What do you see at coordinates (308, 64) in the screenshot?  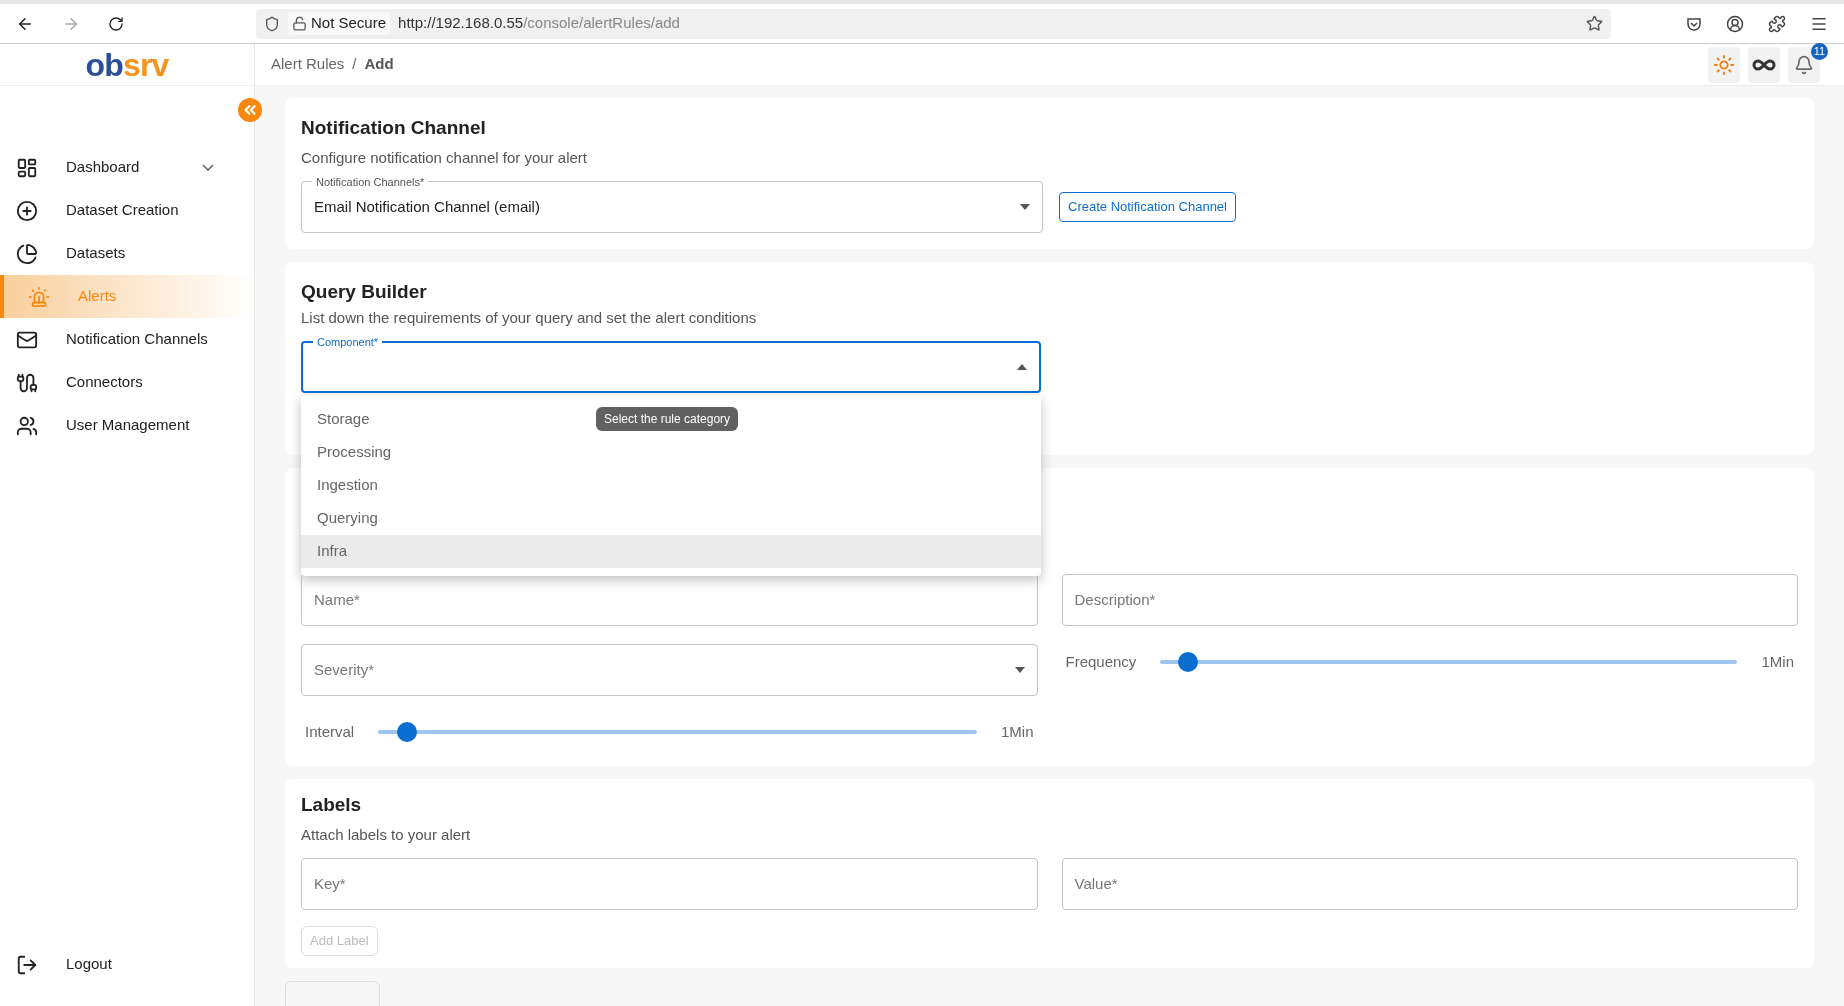 I see `breadcrumb-link: Alert Rules` at bounding box center [308, 64].